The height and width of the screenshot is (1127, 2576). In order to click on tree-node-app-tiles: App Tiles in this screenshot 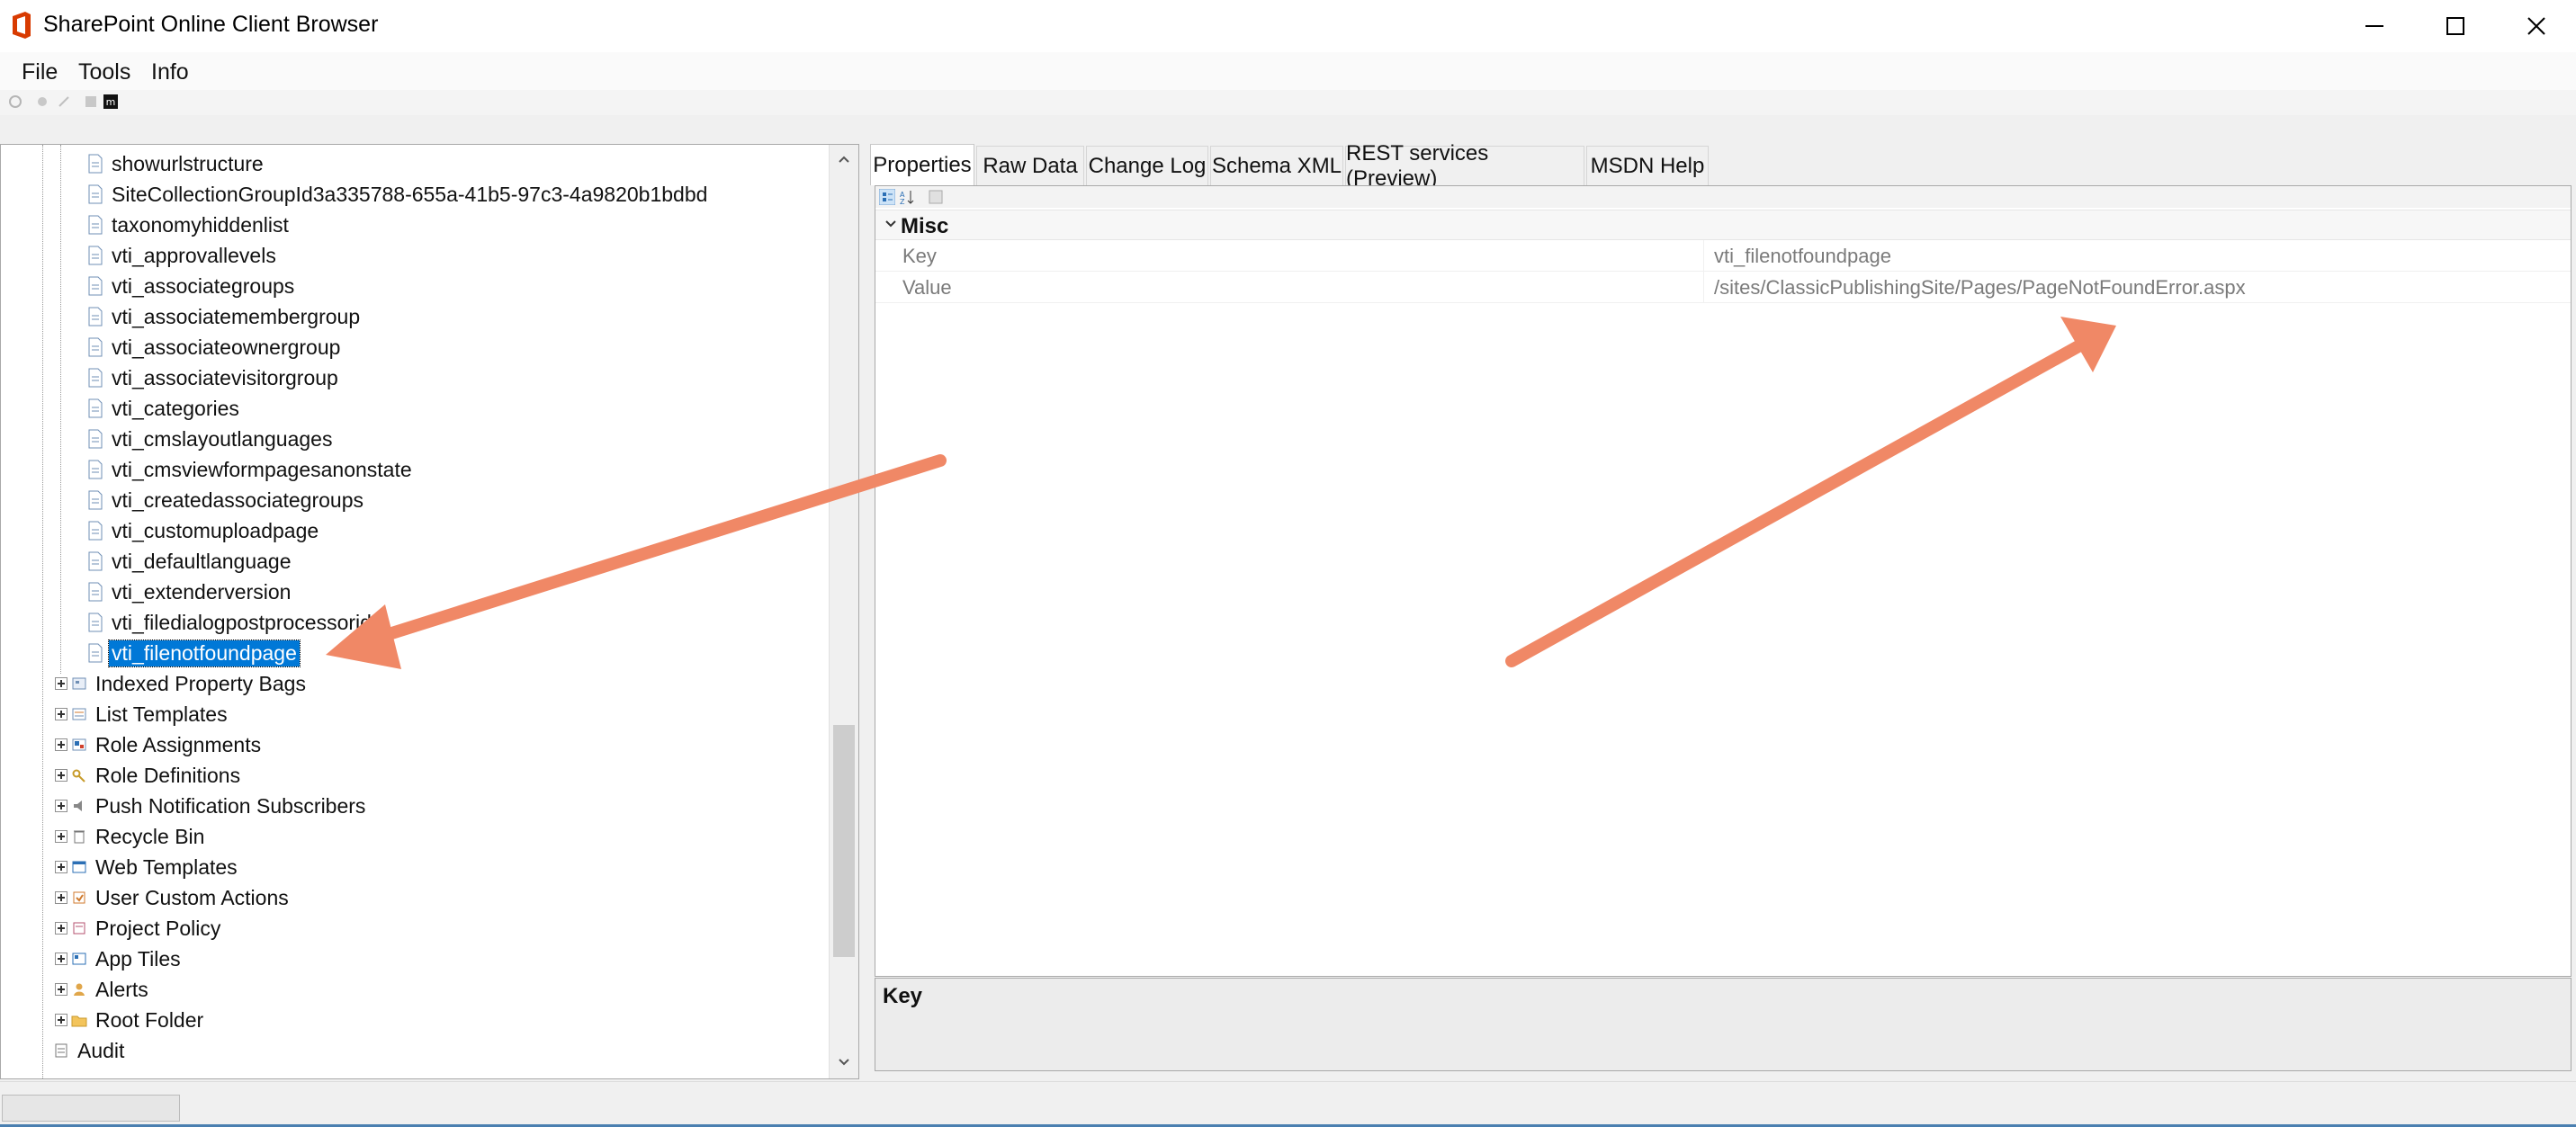, I will do `click(120, 959)`.